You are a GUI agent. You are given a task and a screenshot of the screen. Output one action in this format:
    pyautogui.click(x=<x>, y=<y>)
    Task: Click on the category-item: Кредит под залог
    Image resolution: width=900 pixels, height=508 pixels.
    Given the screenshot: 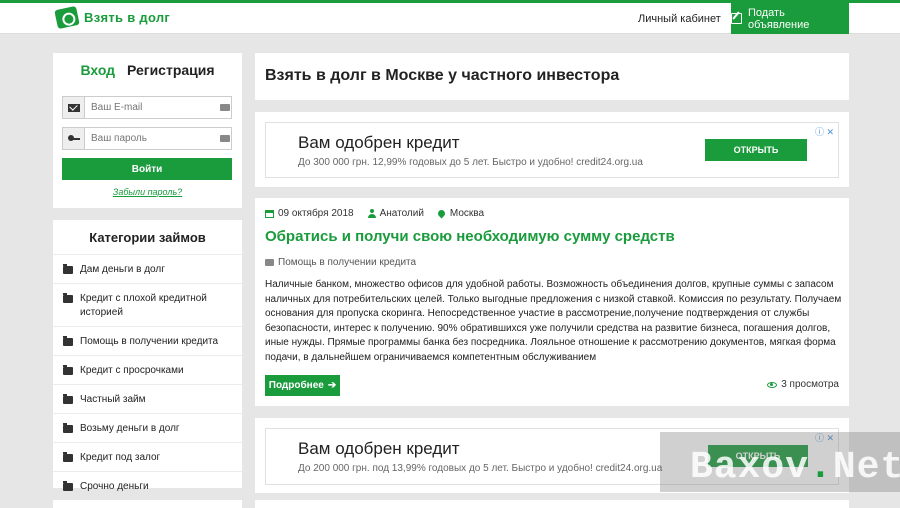 What is the action you would take?
    pyautogui.click(x=147, y=456)
    